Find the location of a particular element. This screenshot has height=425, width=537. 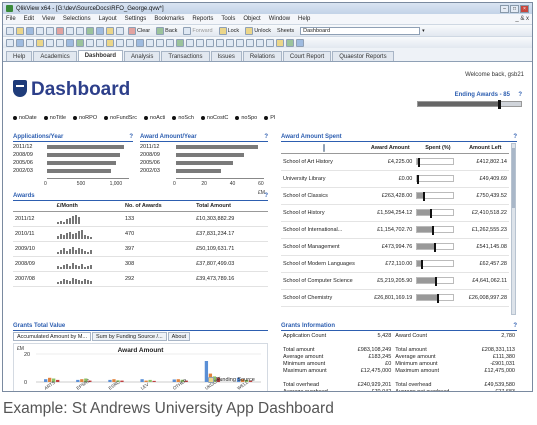

reload-icon is located at coordinates (90, 30).